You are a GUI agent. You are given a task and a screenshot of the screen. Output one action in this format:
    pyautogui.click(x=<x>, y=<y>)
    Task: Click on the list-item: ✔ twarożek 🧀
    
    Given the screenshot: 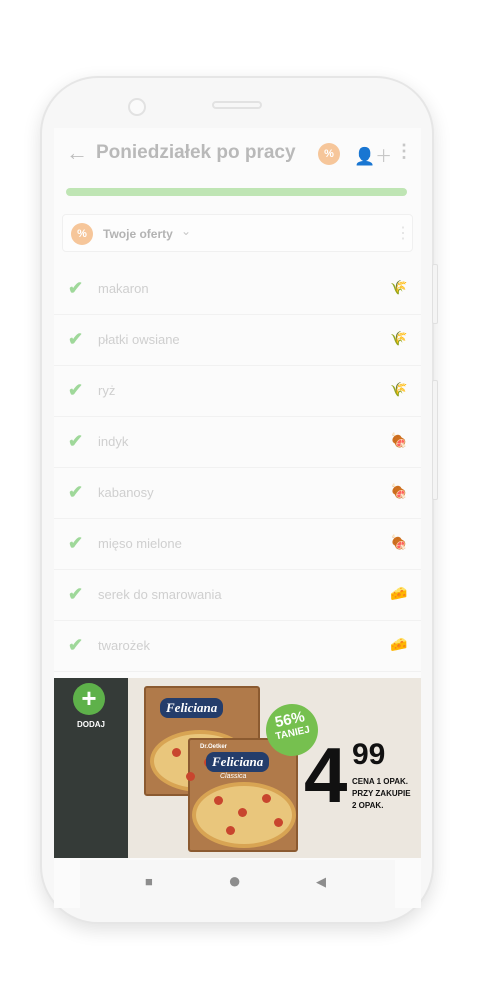 What is the action you would take?
    pyautogui.click(x=237, y=646)
    